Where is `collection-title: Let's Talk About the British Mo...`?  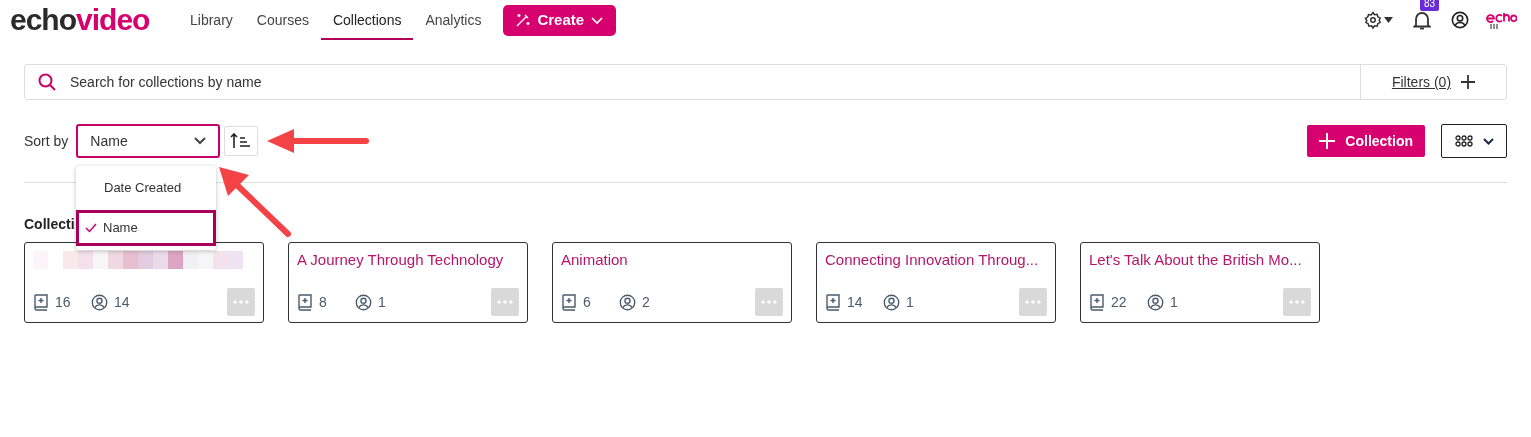
collection-title: Let's Talk About the British Mo... is located at coordinates (1200, 260).